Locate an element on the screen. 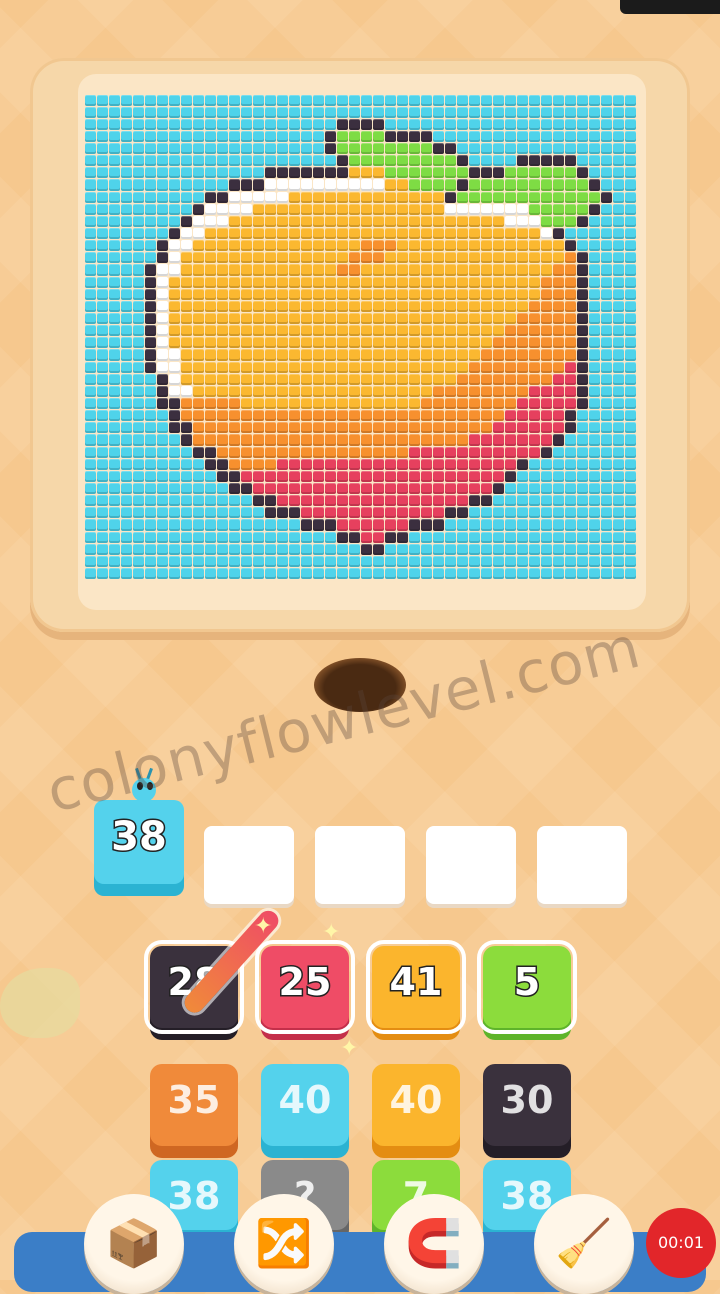 The image size is (720, 1294). add-slot-booster-button: 📦 is located at coordinates (134, 1244).